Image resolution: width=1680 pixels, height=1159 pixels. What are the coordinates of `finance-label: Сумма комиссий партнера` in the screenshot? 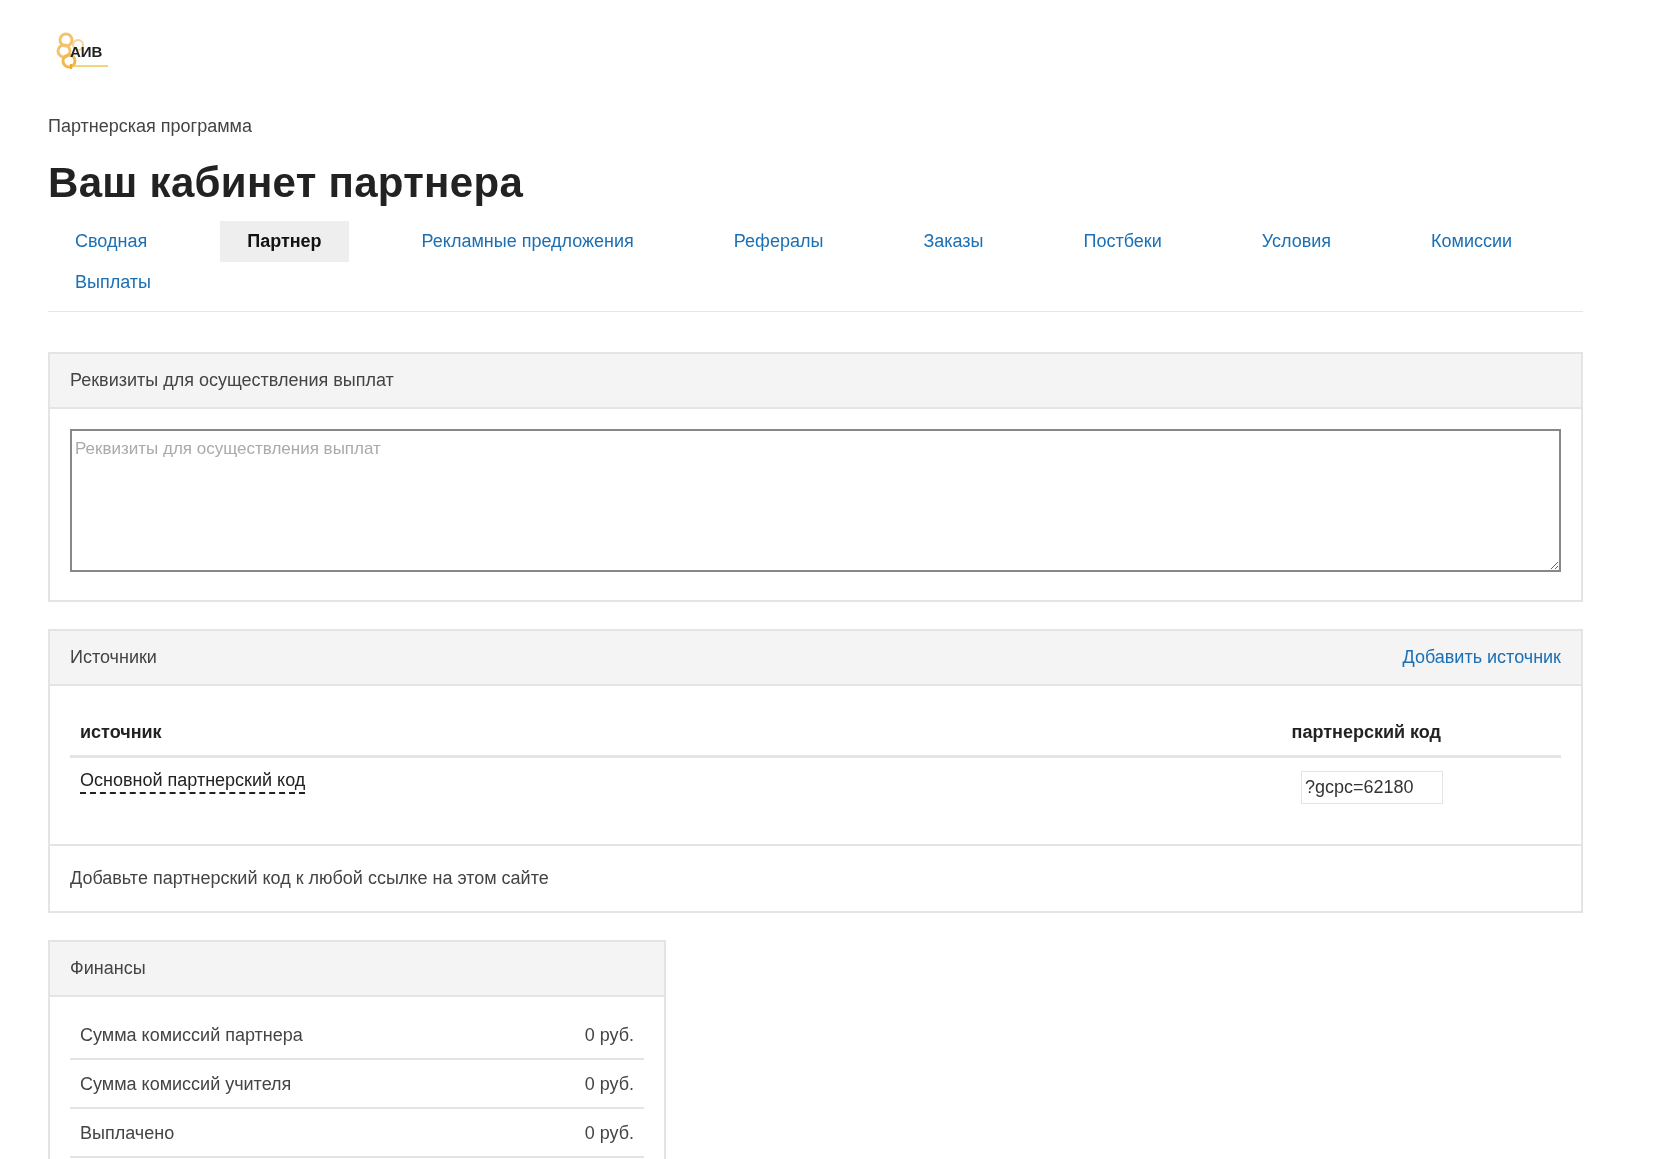 It's located at (191, 1035).